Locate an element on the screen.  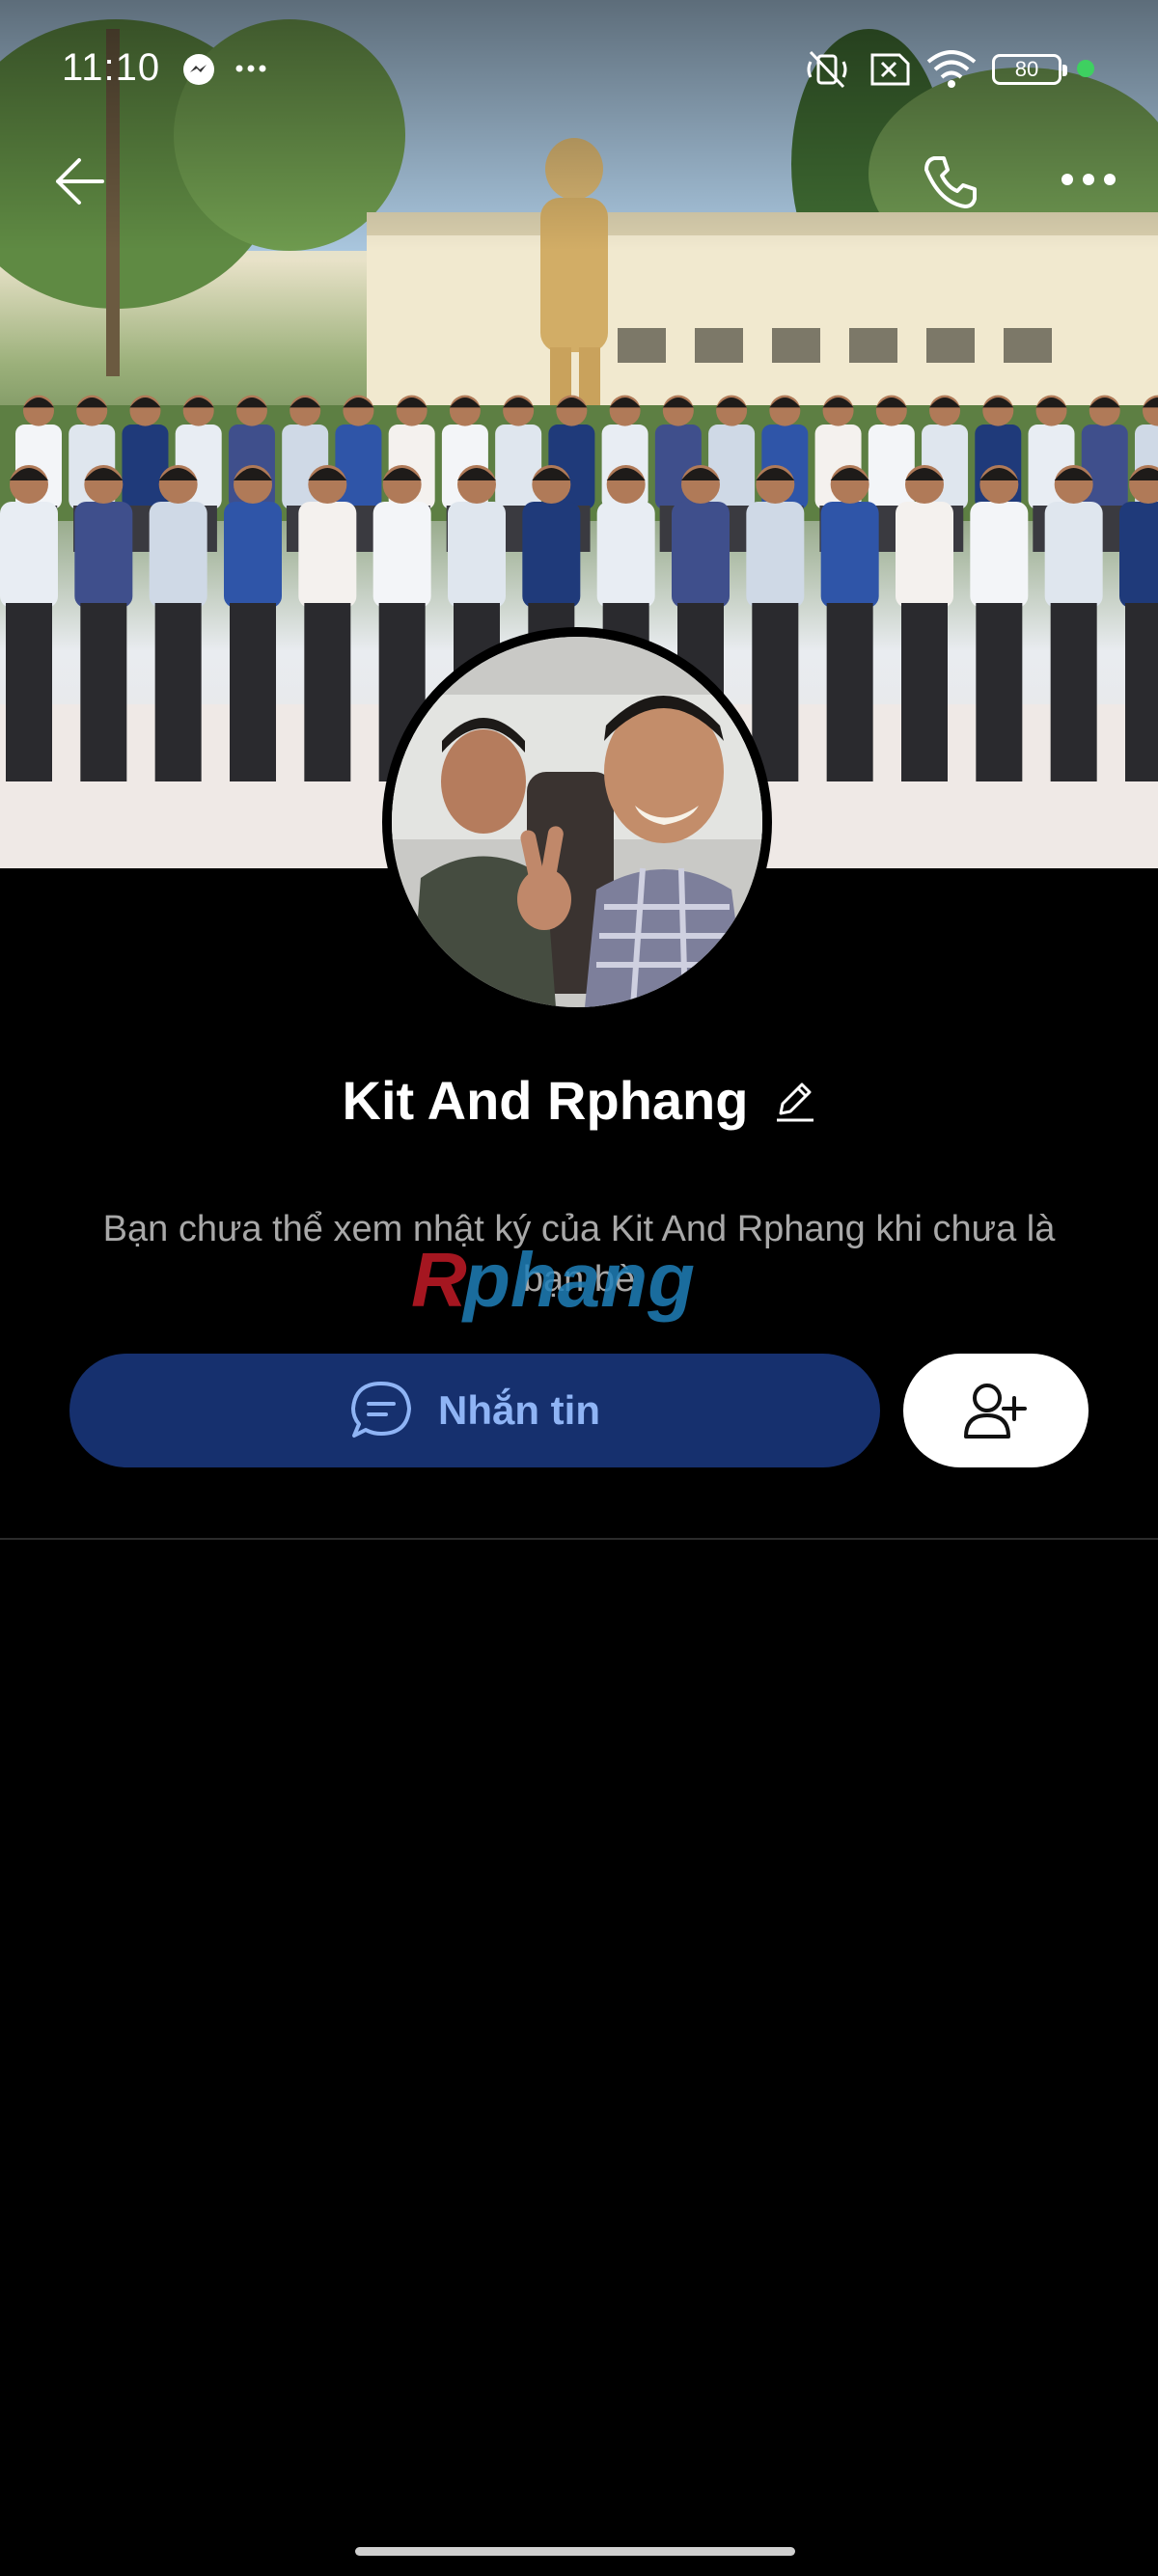
status-time: 11:10 is located at coordinates (111, 67).